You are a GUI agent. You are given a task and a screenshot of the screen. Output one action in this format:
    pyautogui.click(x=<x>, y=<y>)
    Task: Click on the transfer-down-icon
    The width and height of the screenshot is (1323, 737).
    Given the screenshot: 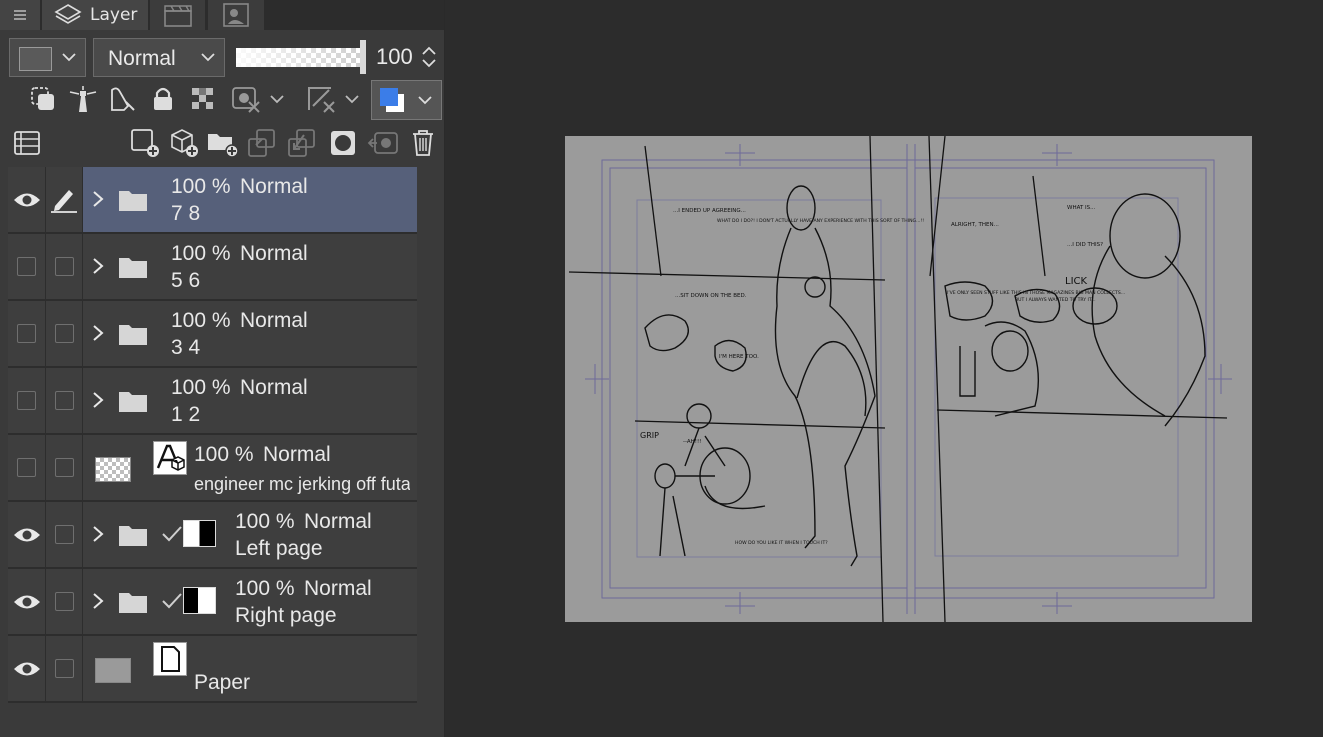 What is the action you would take?
    pyautogui.click(x=261, y=143)
    